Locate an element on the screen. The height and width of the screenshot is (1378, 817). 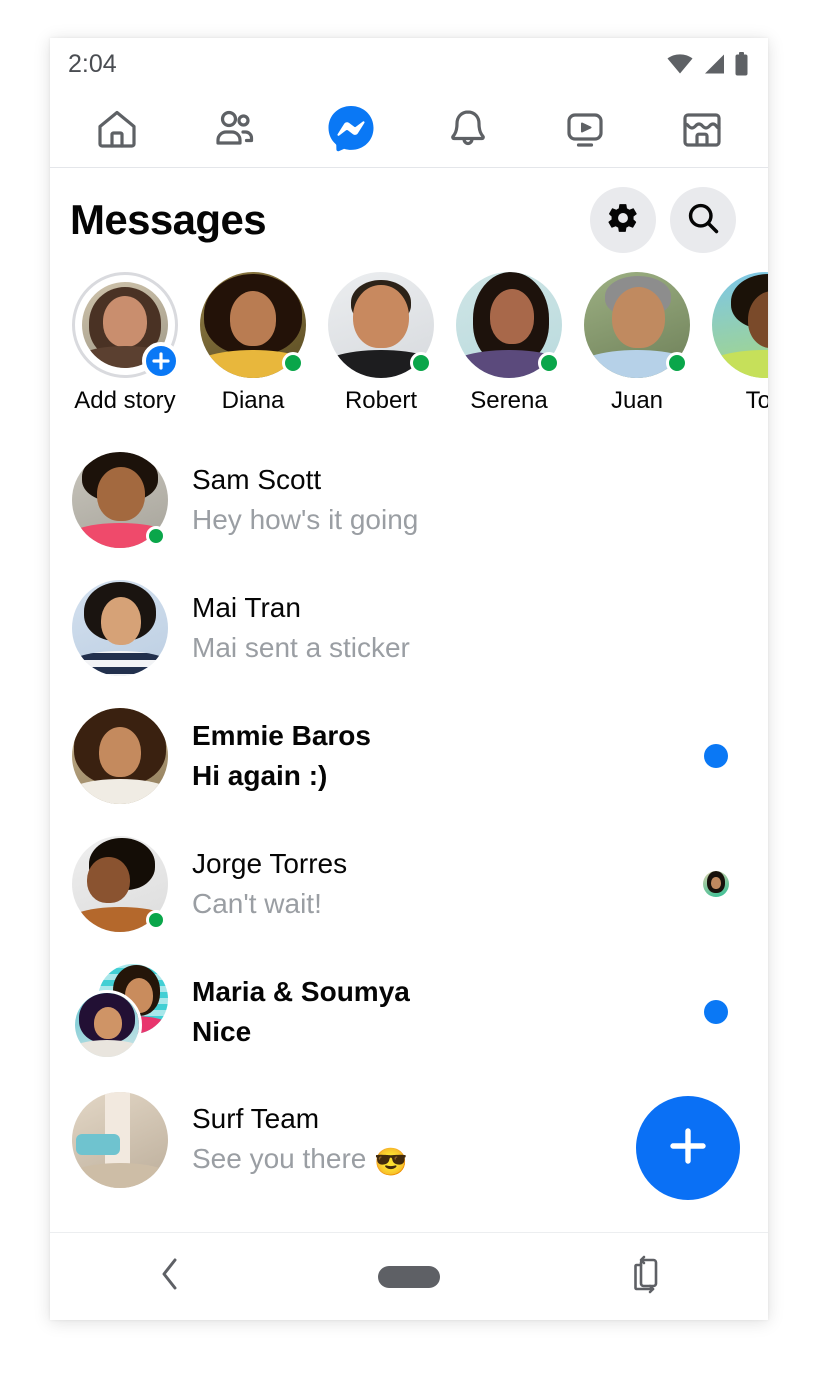
system-navigation-bar is located at coordinates (409, 1276).